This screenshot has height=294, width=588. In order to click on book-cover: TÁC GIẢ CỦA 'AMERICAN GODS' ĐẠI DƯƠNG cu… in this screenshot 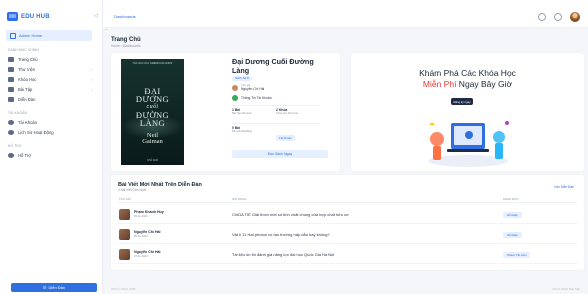, I will do `click(152, 112)`.